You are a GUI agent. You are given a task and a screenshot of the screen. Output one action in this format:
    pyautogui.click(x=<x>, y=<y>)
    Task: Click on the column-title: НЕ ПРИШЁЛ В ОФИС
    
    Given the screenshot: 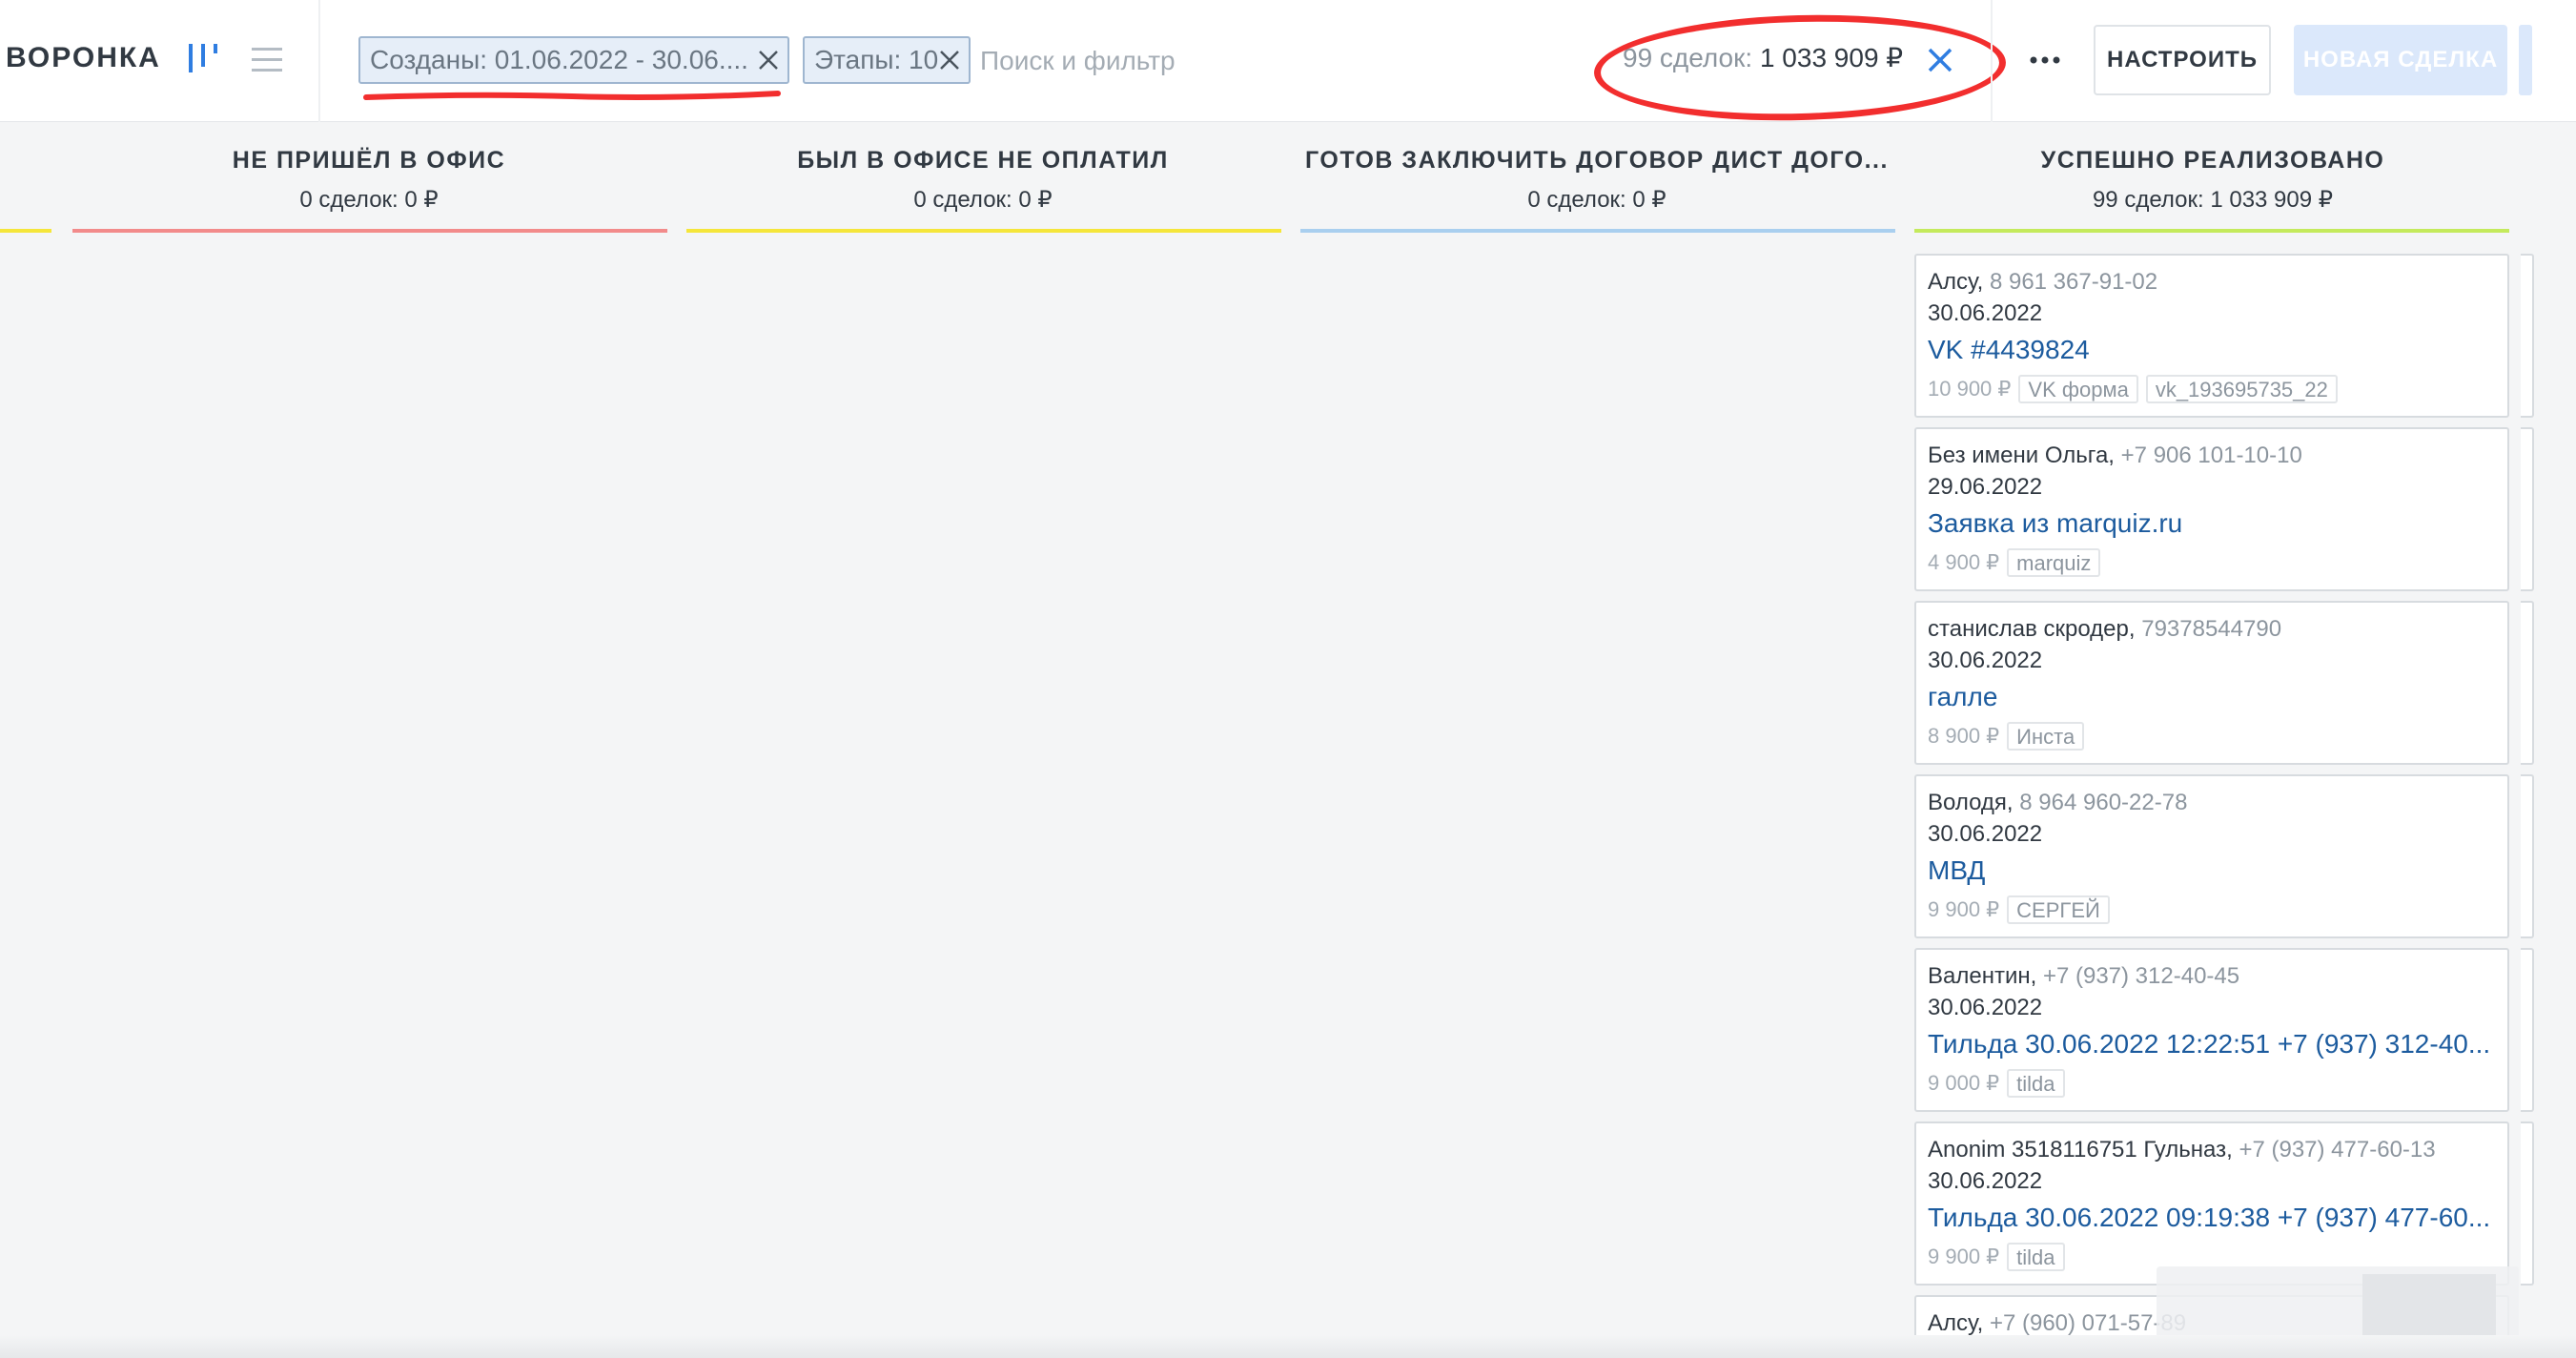 What is the action you would take?
    pyautogui.click(x=369, y=160)
    